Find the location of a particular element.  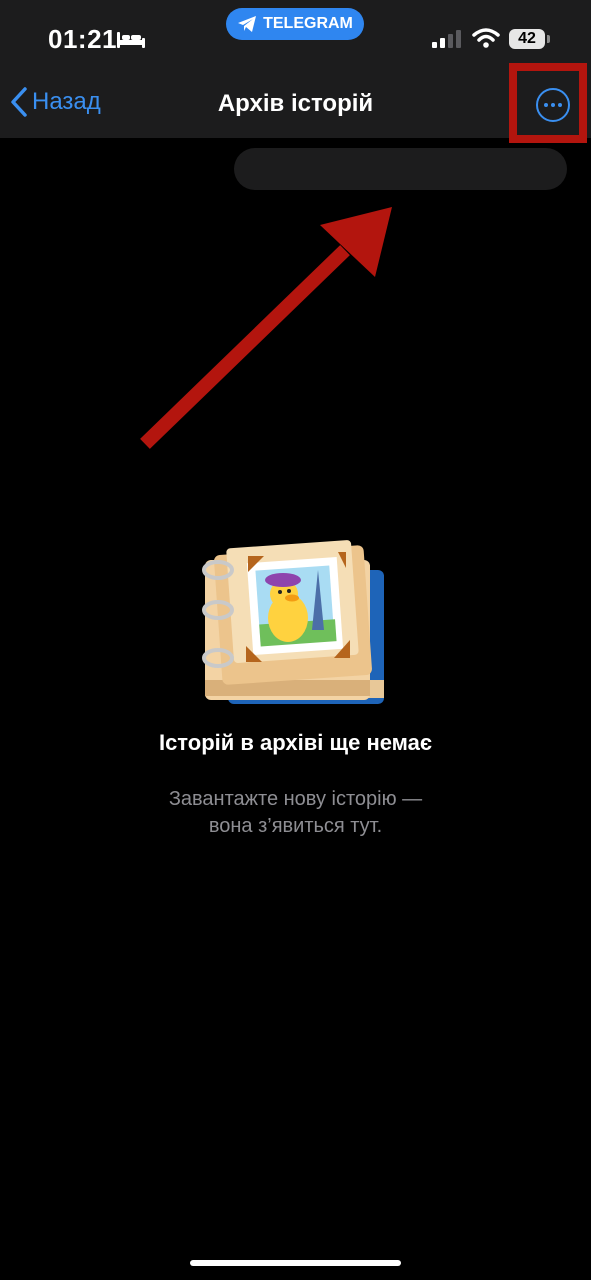

wifi-icon is located at coordinates (486, 38).